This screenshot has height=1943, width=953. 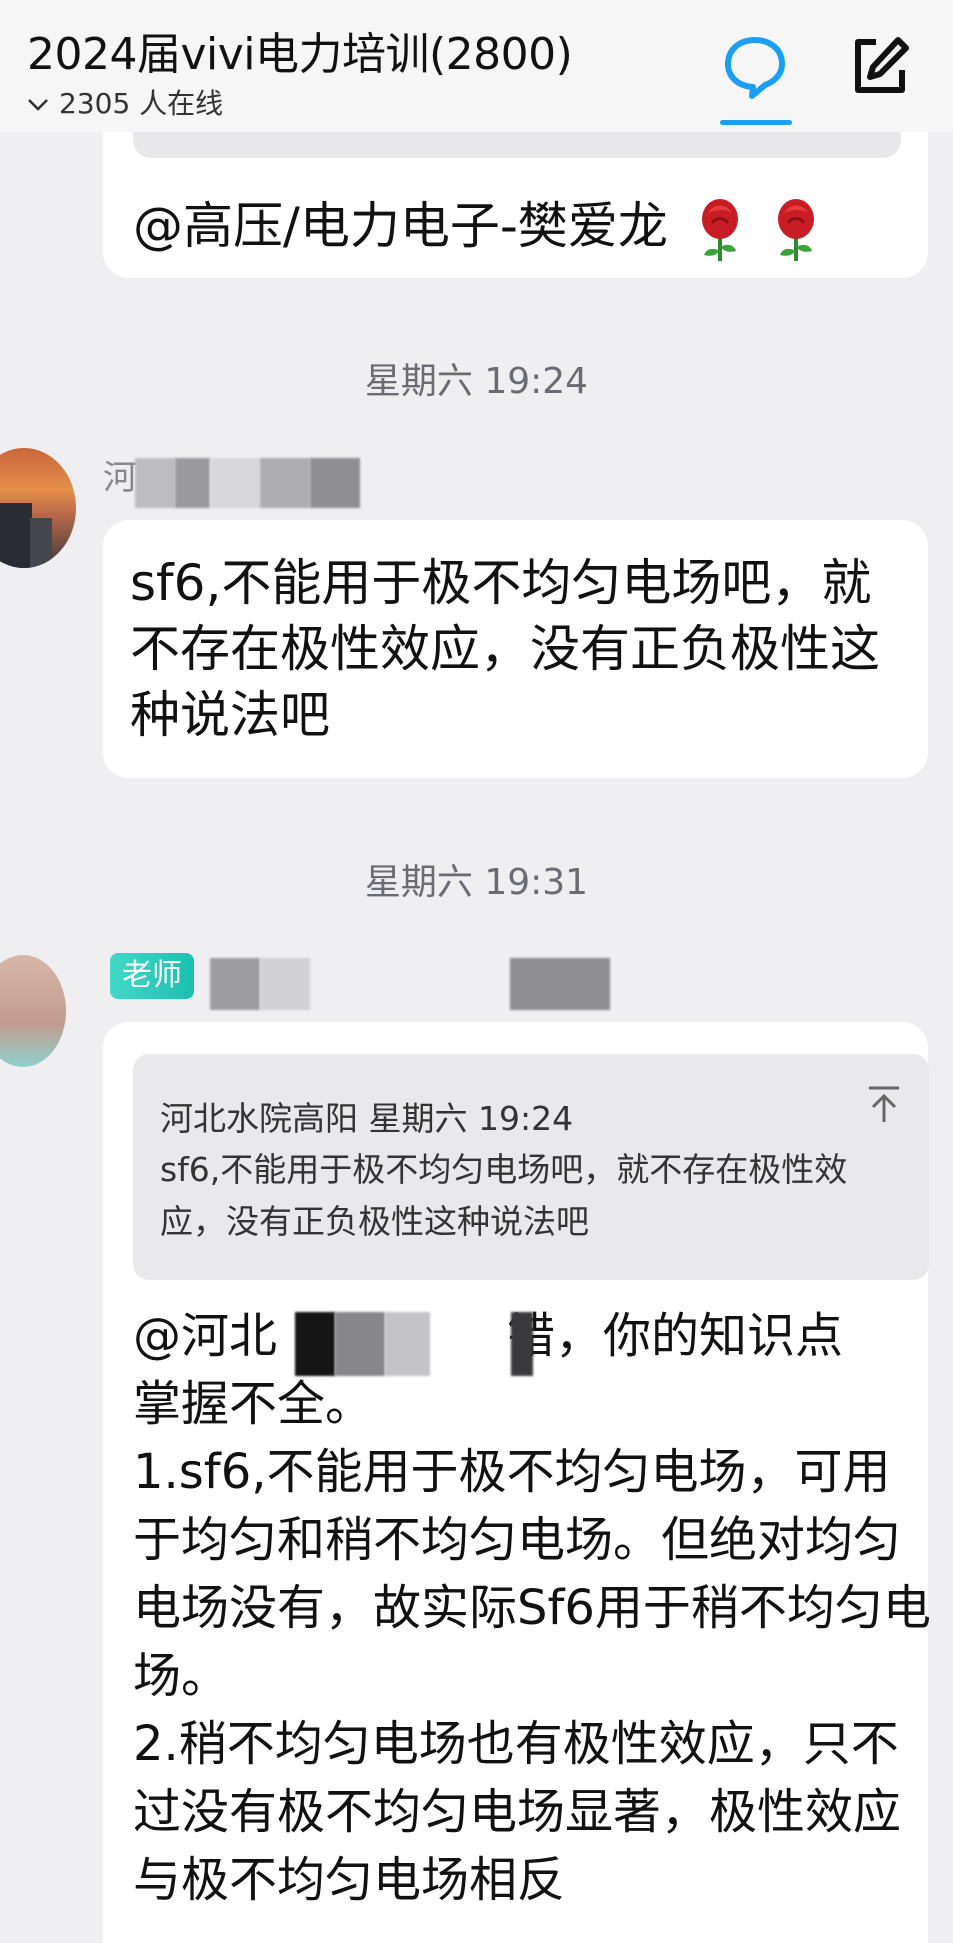 I want to click on group-title: 2024届vivi电力培训(2800), so click(x=300, y=50).